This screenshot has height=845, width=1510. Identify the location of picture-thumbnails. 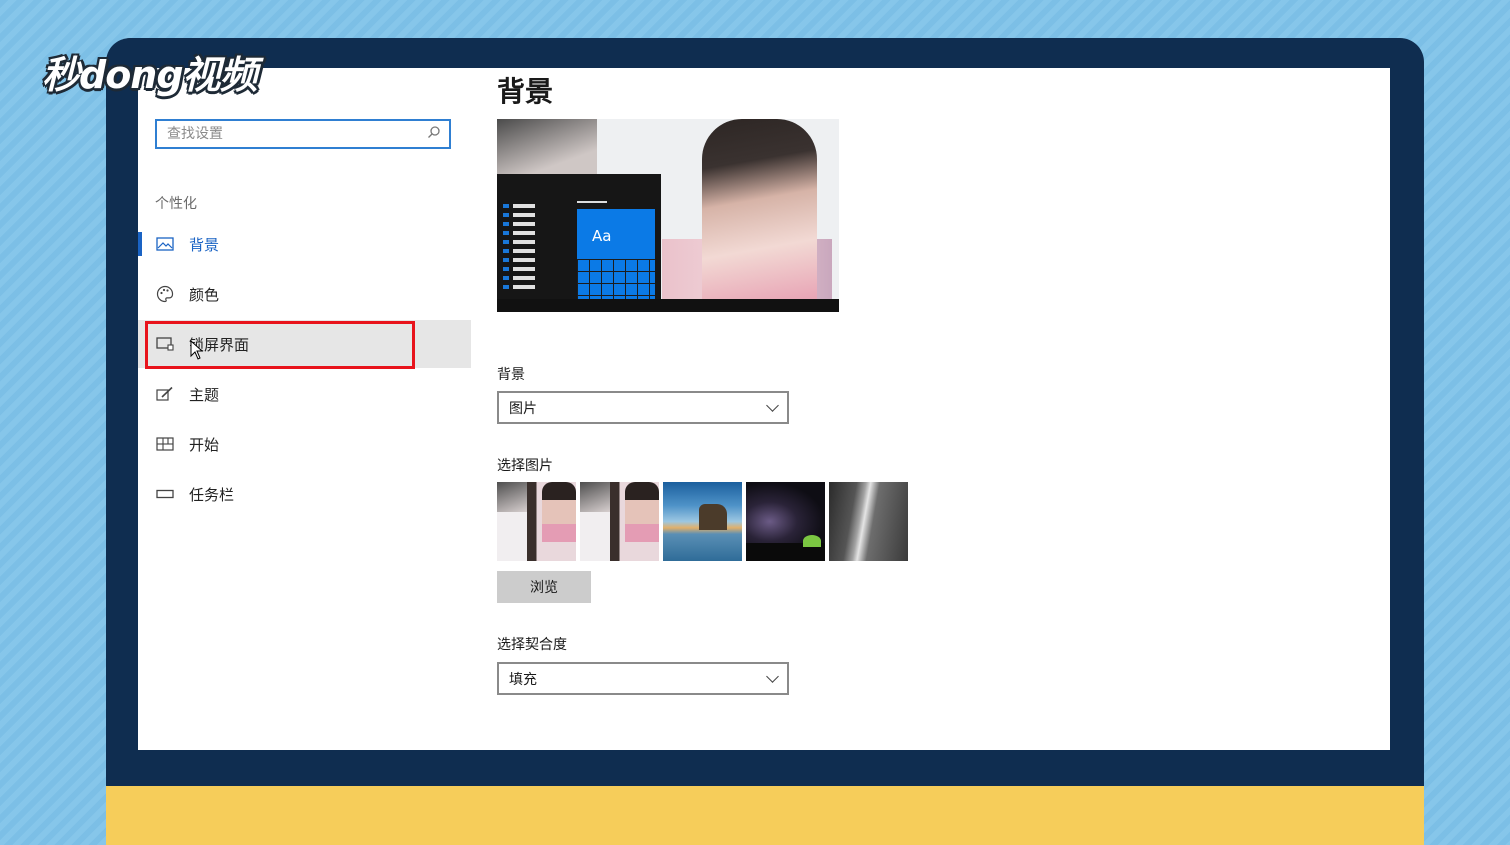
(702, 521).